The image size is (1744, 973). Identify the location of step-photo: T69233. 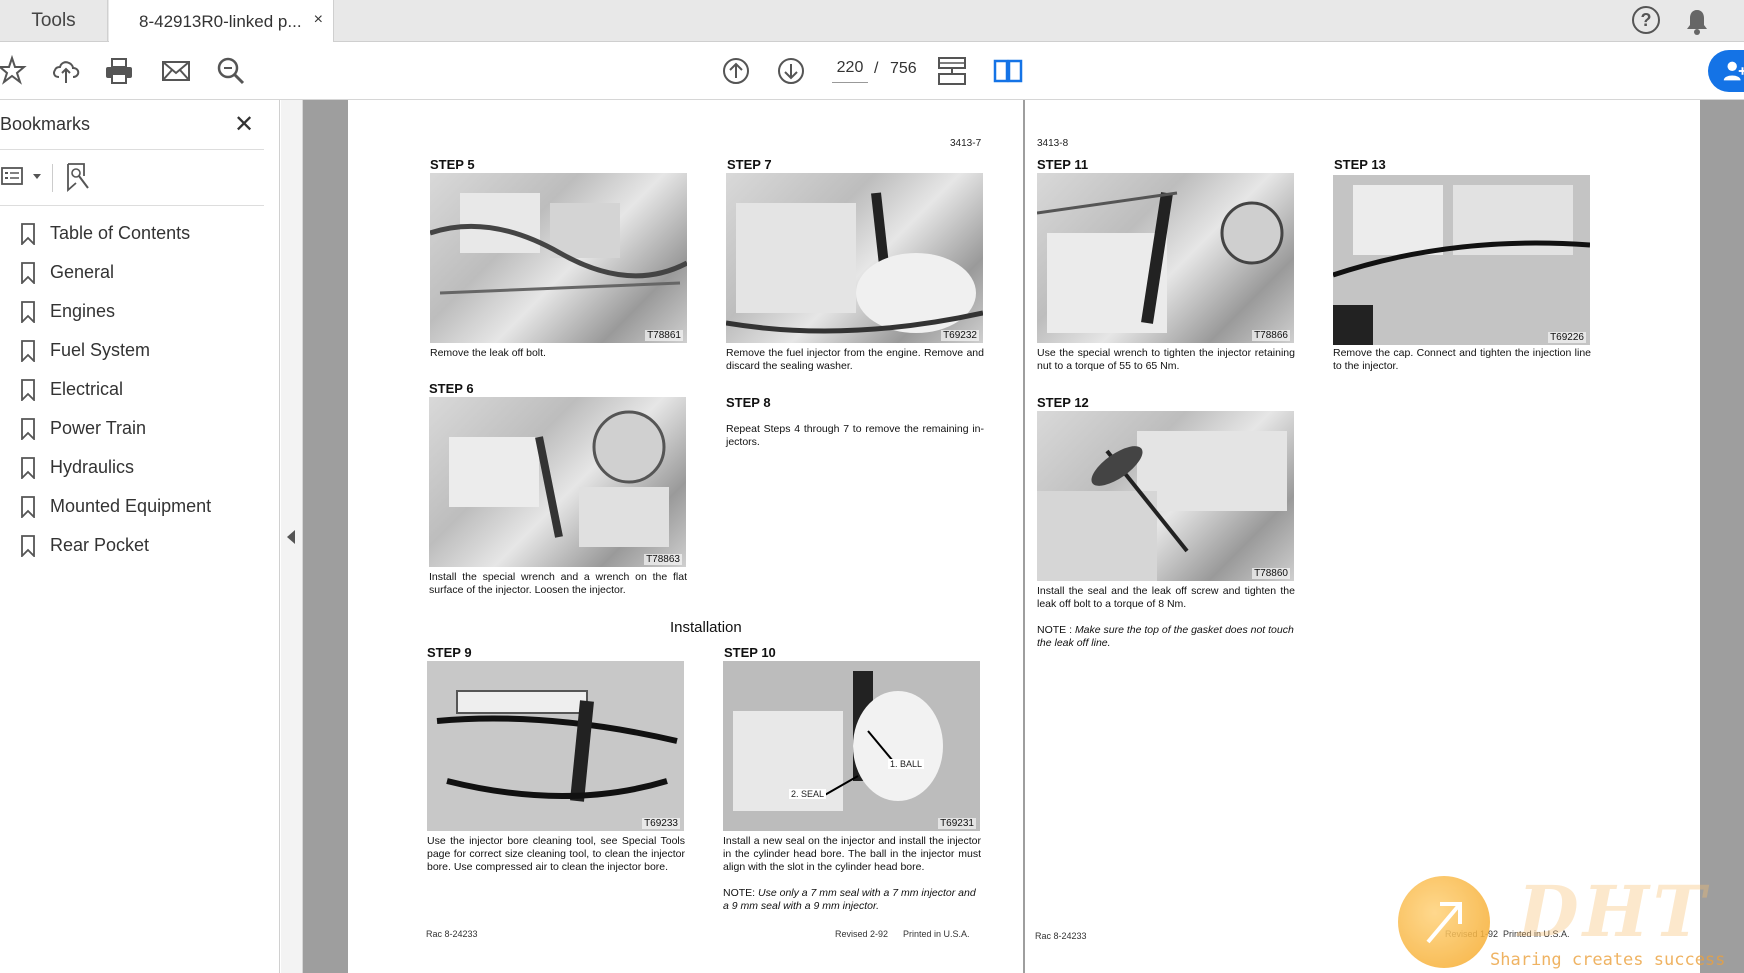
(555, 746).